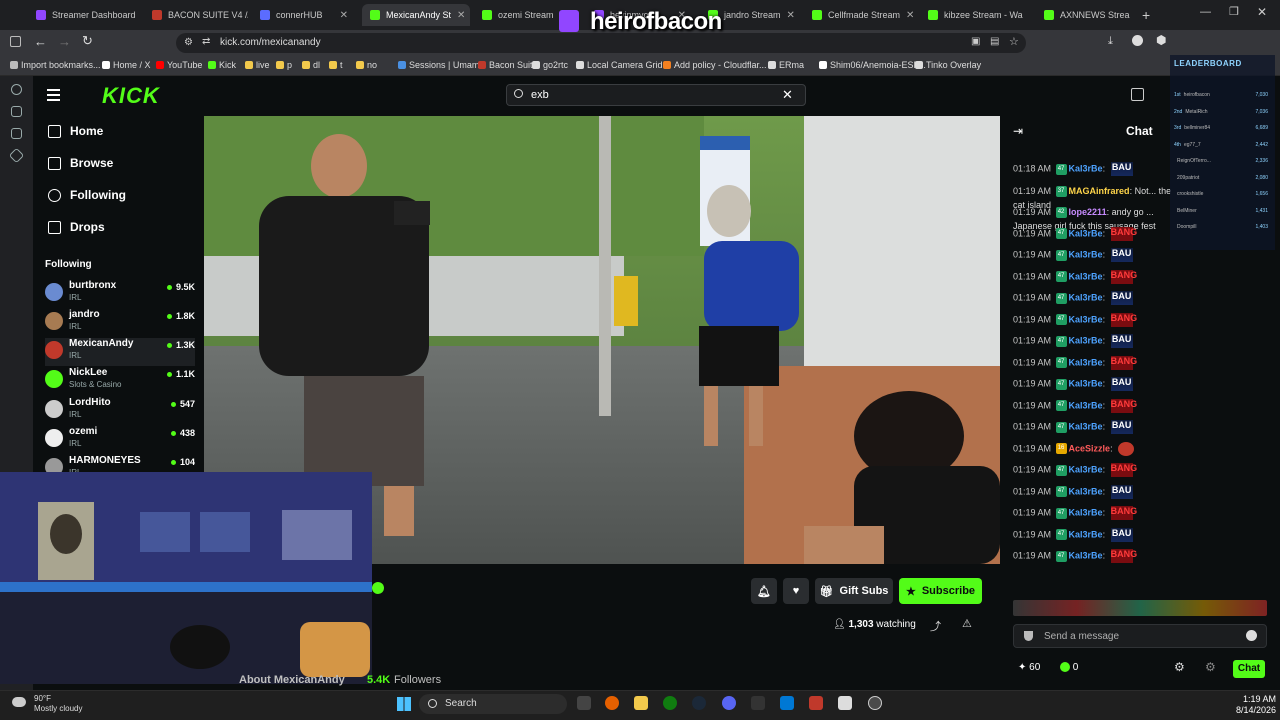  Describe the element at coordinates (304, 15) in the screenshot. I see `browser-tab: connerHUB ✕` at that location.